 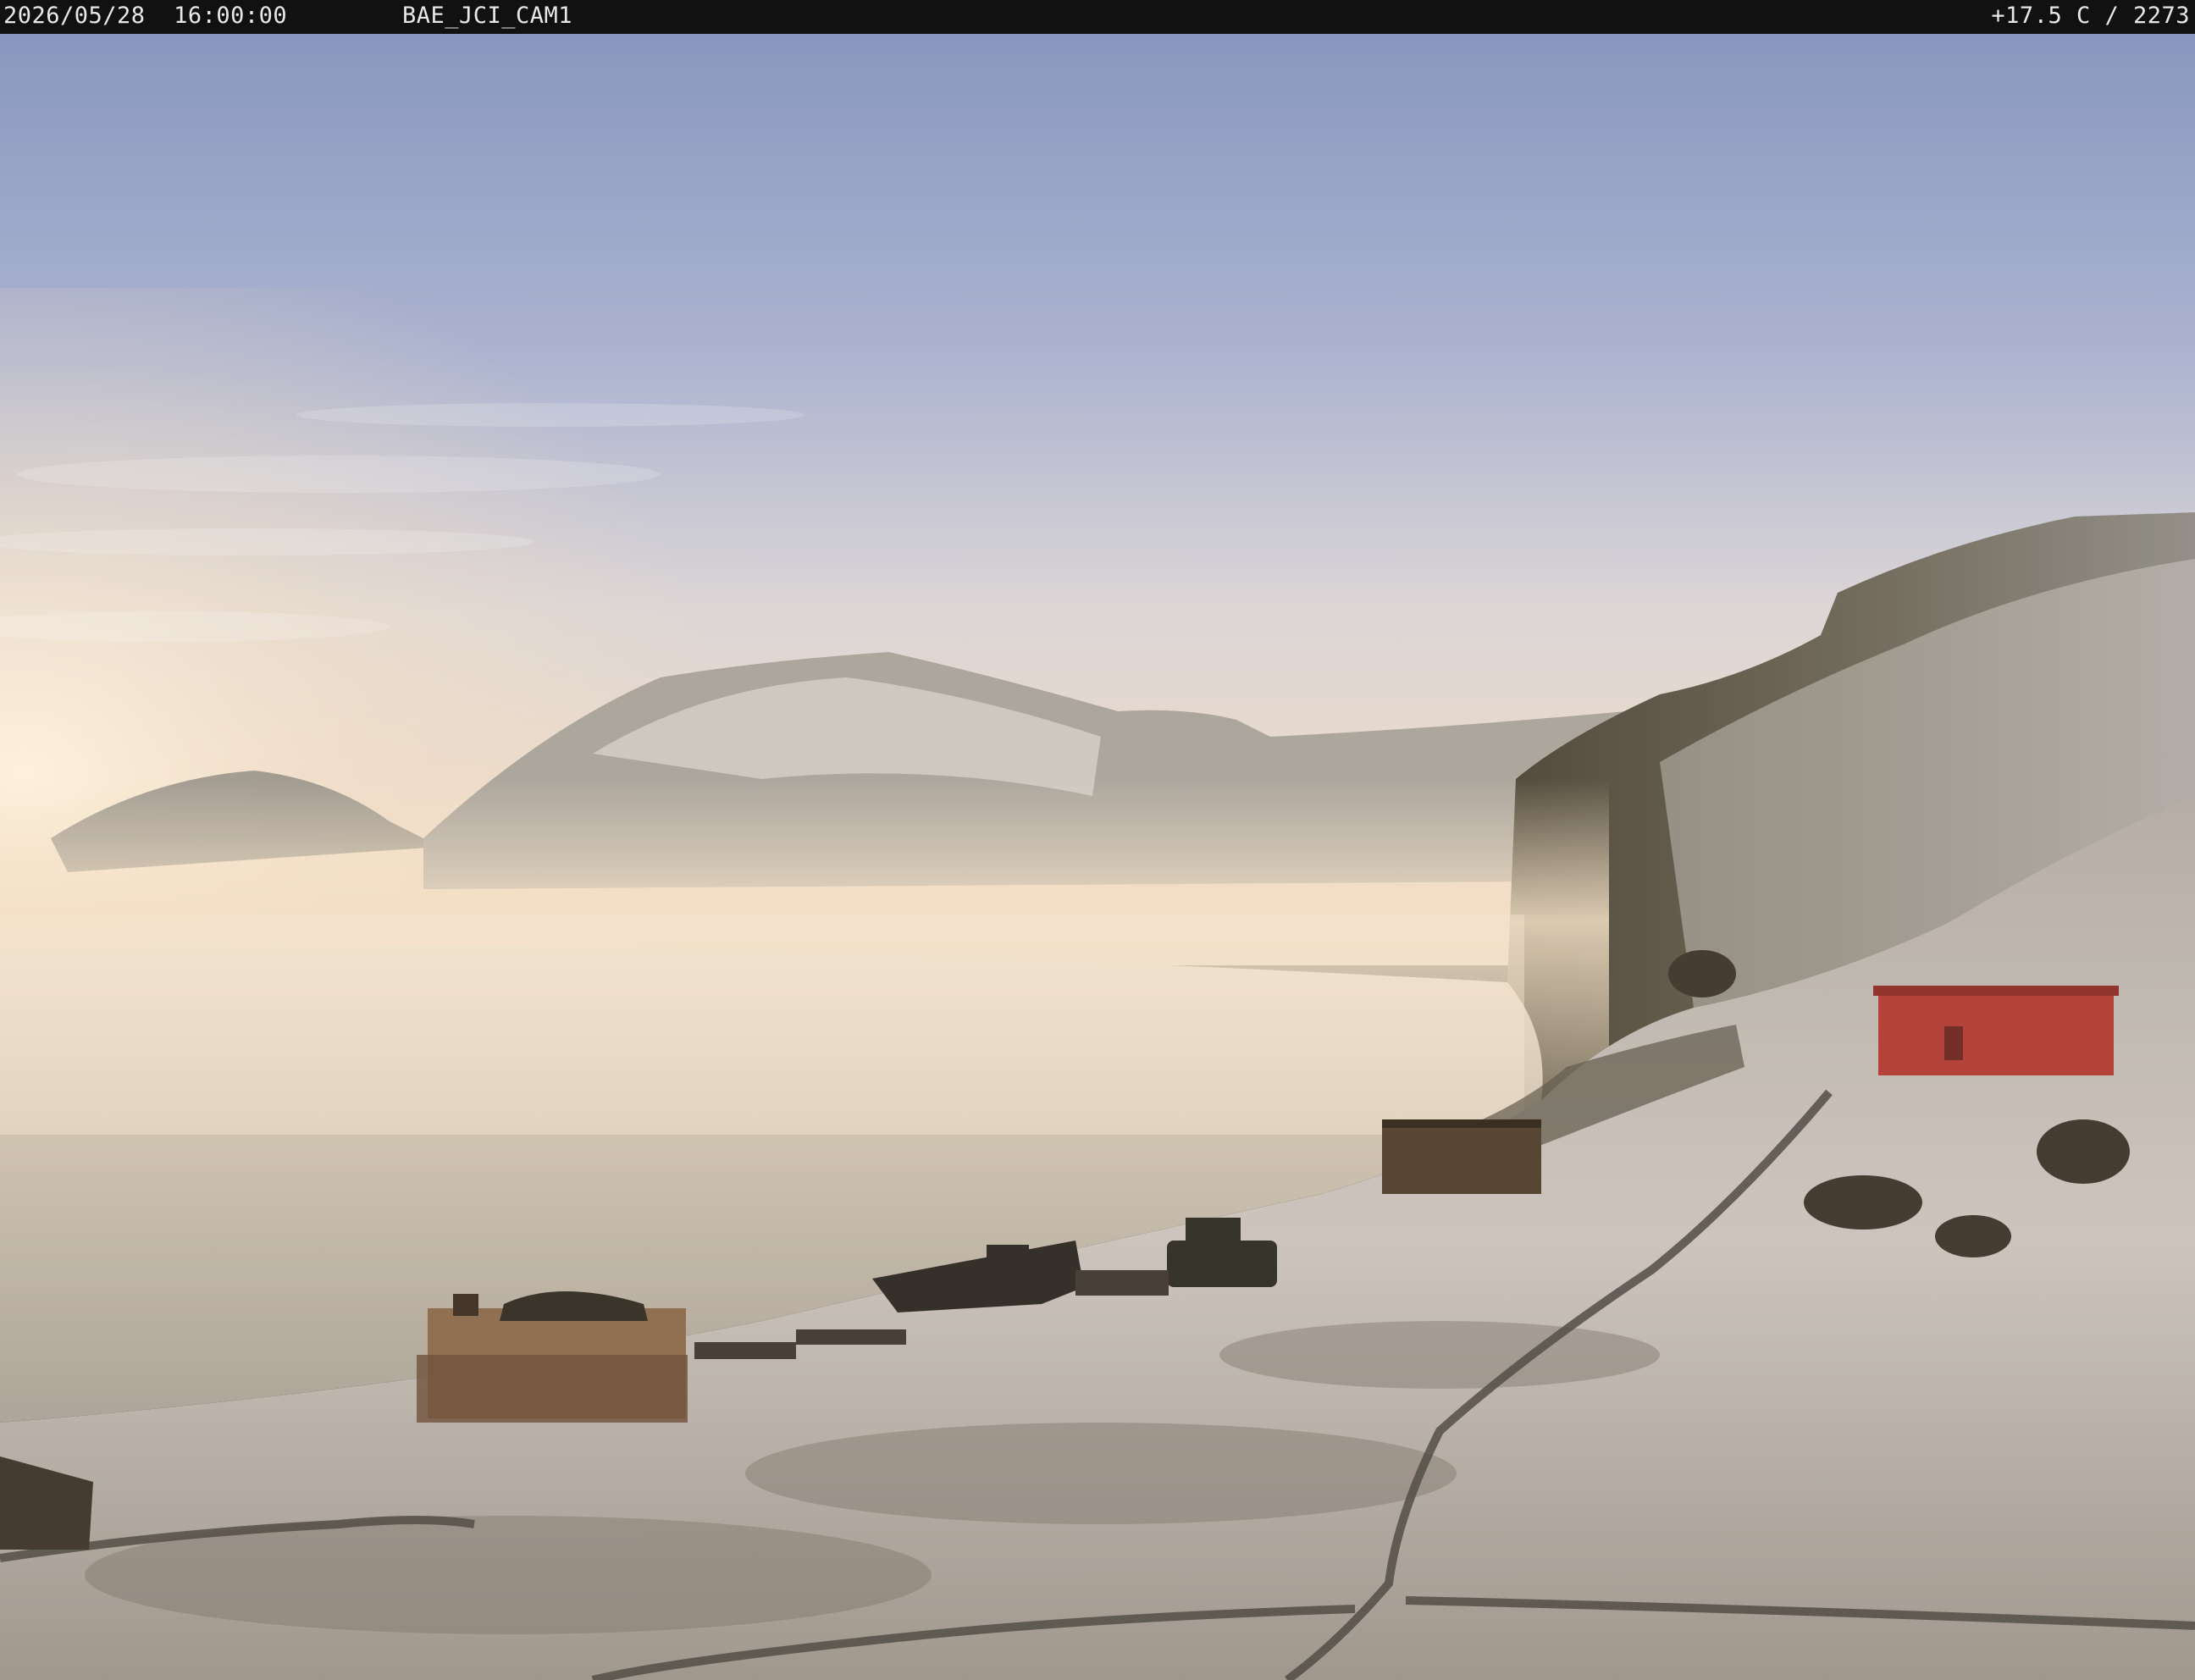 I want to click on camera-id-label: BAE_JCI_CAM1, so click(x=487, y=16).